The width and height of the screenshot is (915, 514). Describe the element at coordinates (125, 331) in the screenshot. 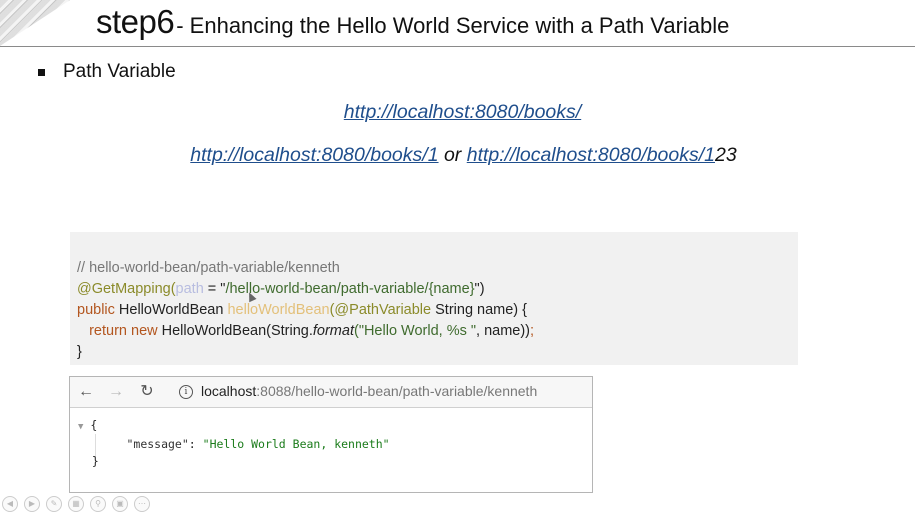

I see `code-return: return new` at that location.